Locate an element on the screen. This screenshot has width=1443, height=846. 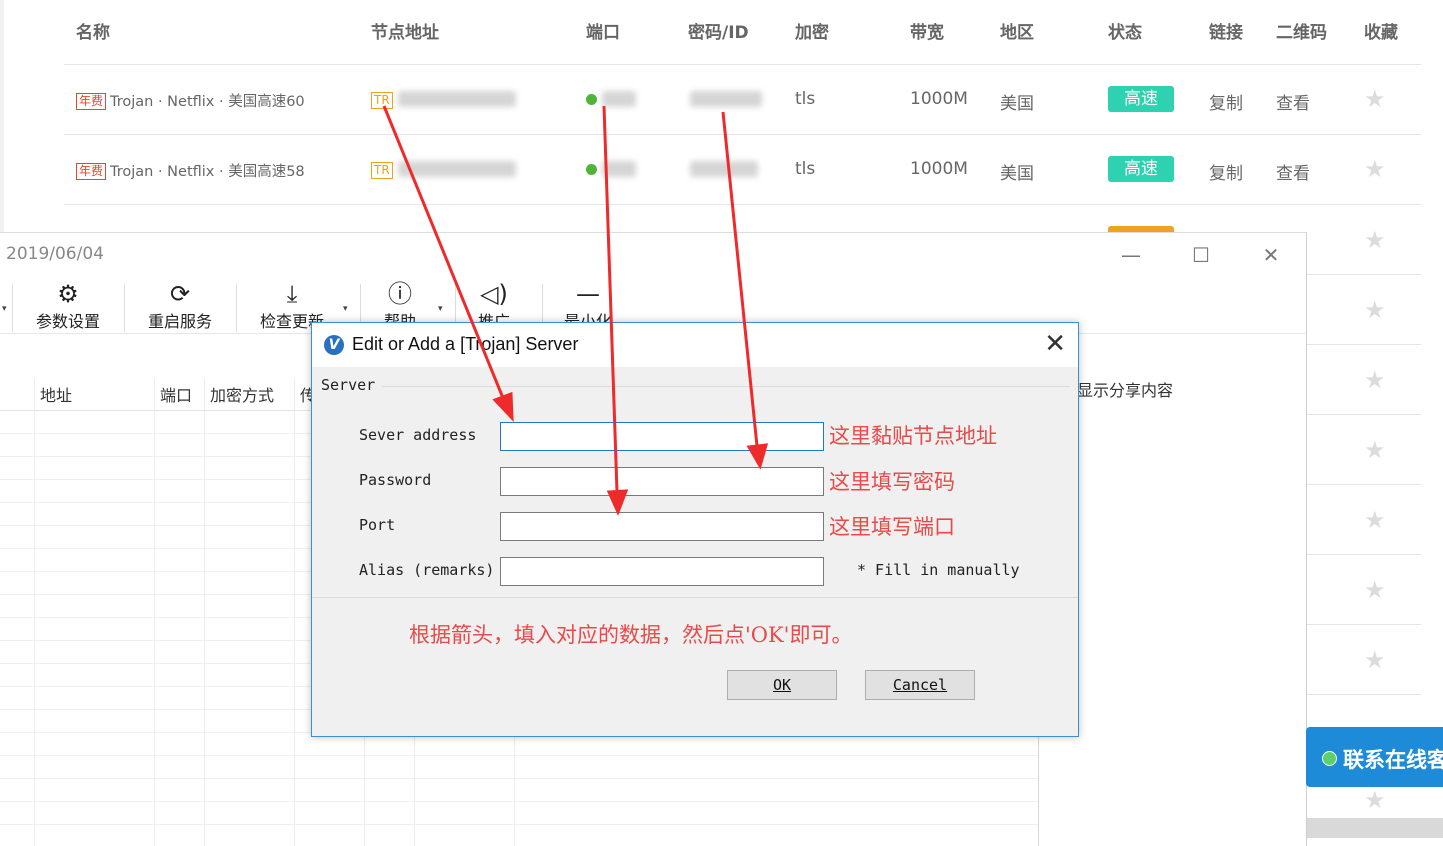
alias-input is located at coordinates (662, 571).